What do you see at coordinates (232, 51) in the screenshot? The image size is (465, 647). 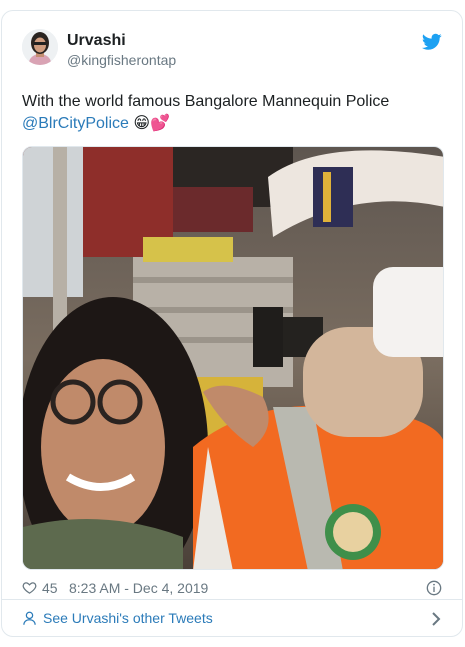 I see `tweet-header: Urvashi @kingfisherontap` at bounding box center [232, 51].